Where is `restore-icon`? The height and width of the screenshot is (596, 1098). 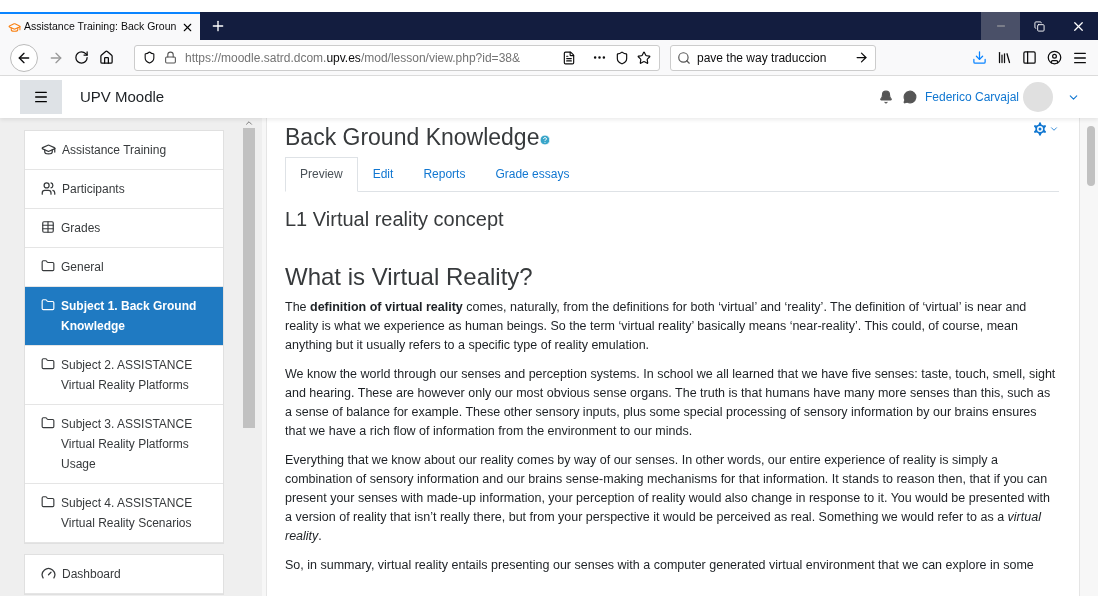 restore-icon is located at coordinates (1039, 26).